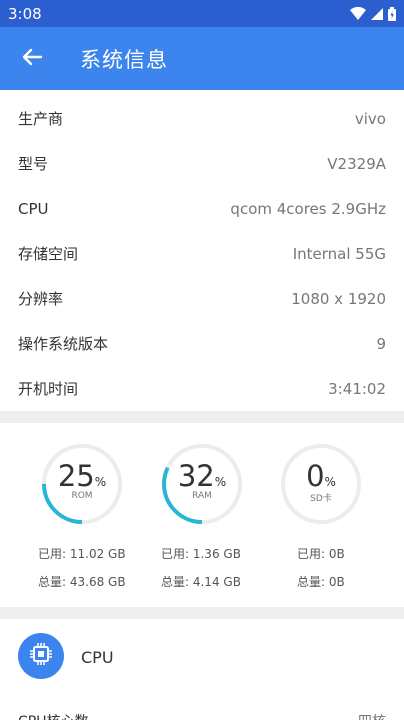  Describe the element at coordinates (202, 496) in the screenshot. I see `ram-label: RAM` at that location.